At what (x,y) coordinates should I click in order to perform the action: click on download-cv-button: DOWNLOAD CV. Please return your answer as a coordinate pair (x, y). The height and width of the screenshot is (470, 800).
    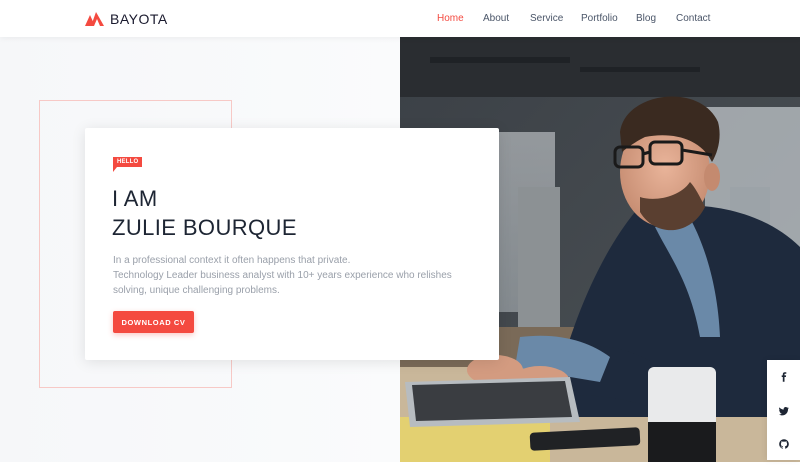
    Looking at the image, I should click on (153, 322).